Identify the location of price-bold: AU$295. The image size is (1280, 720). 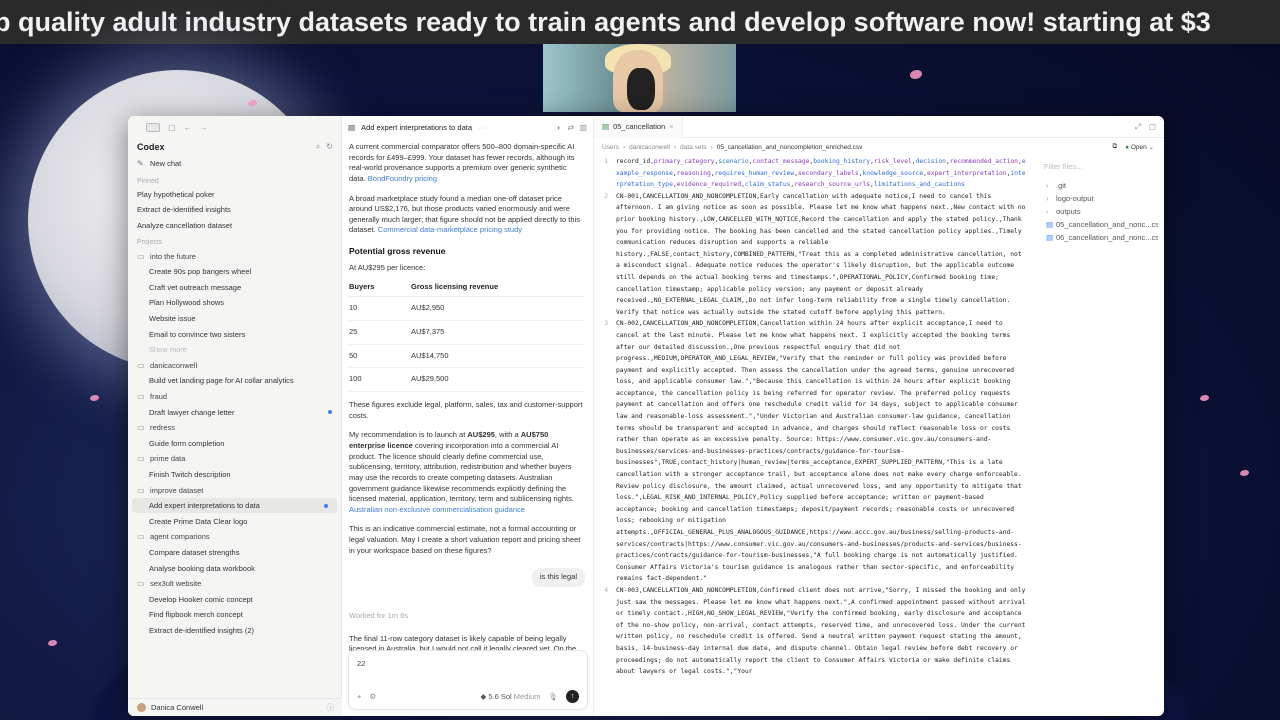
(481, 435).